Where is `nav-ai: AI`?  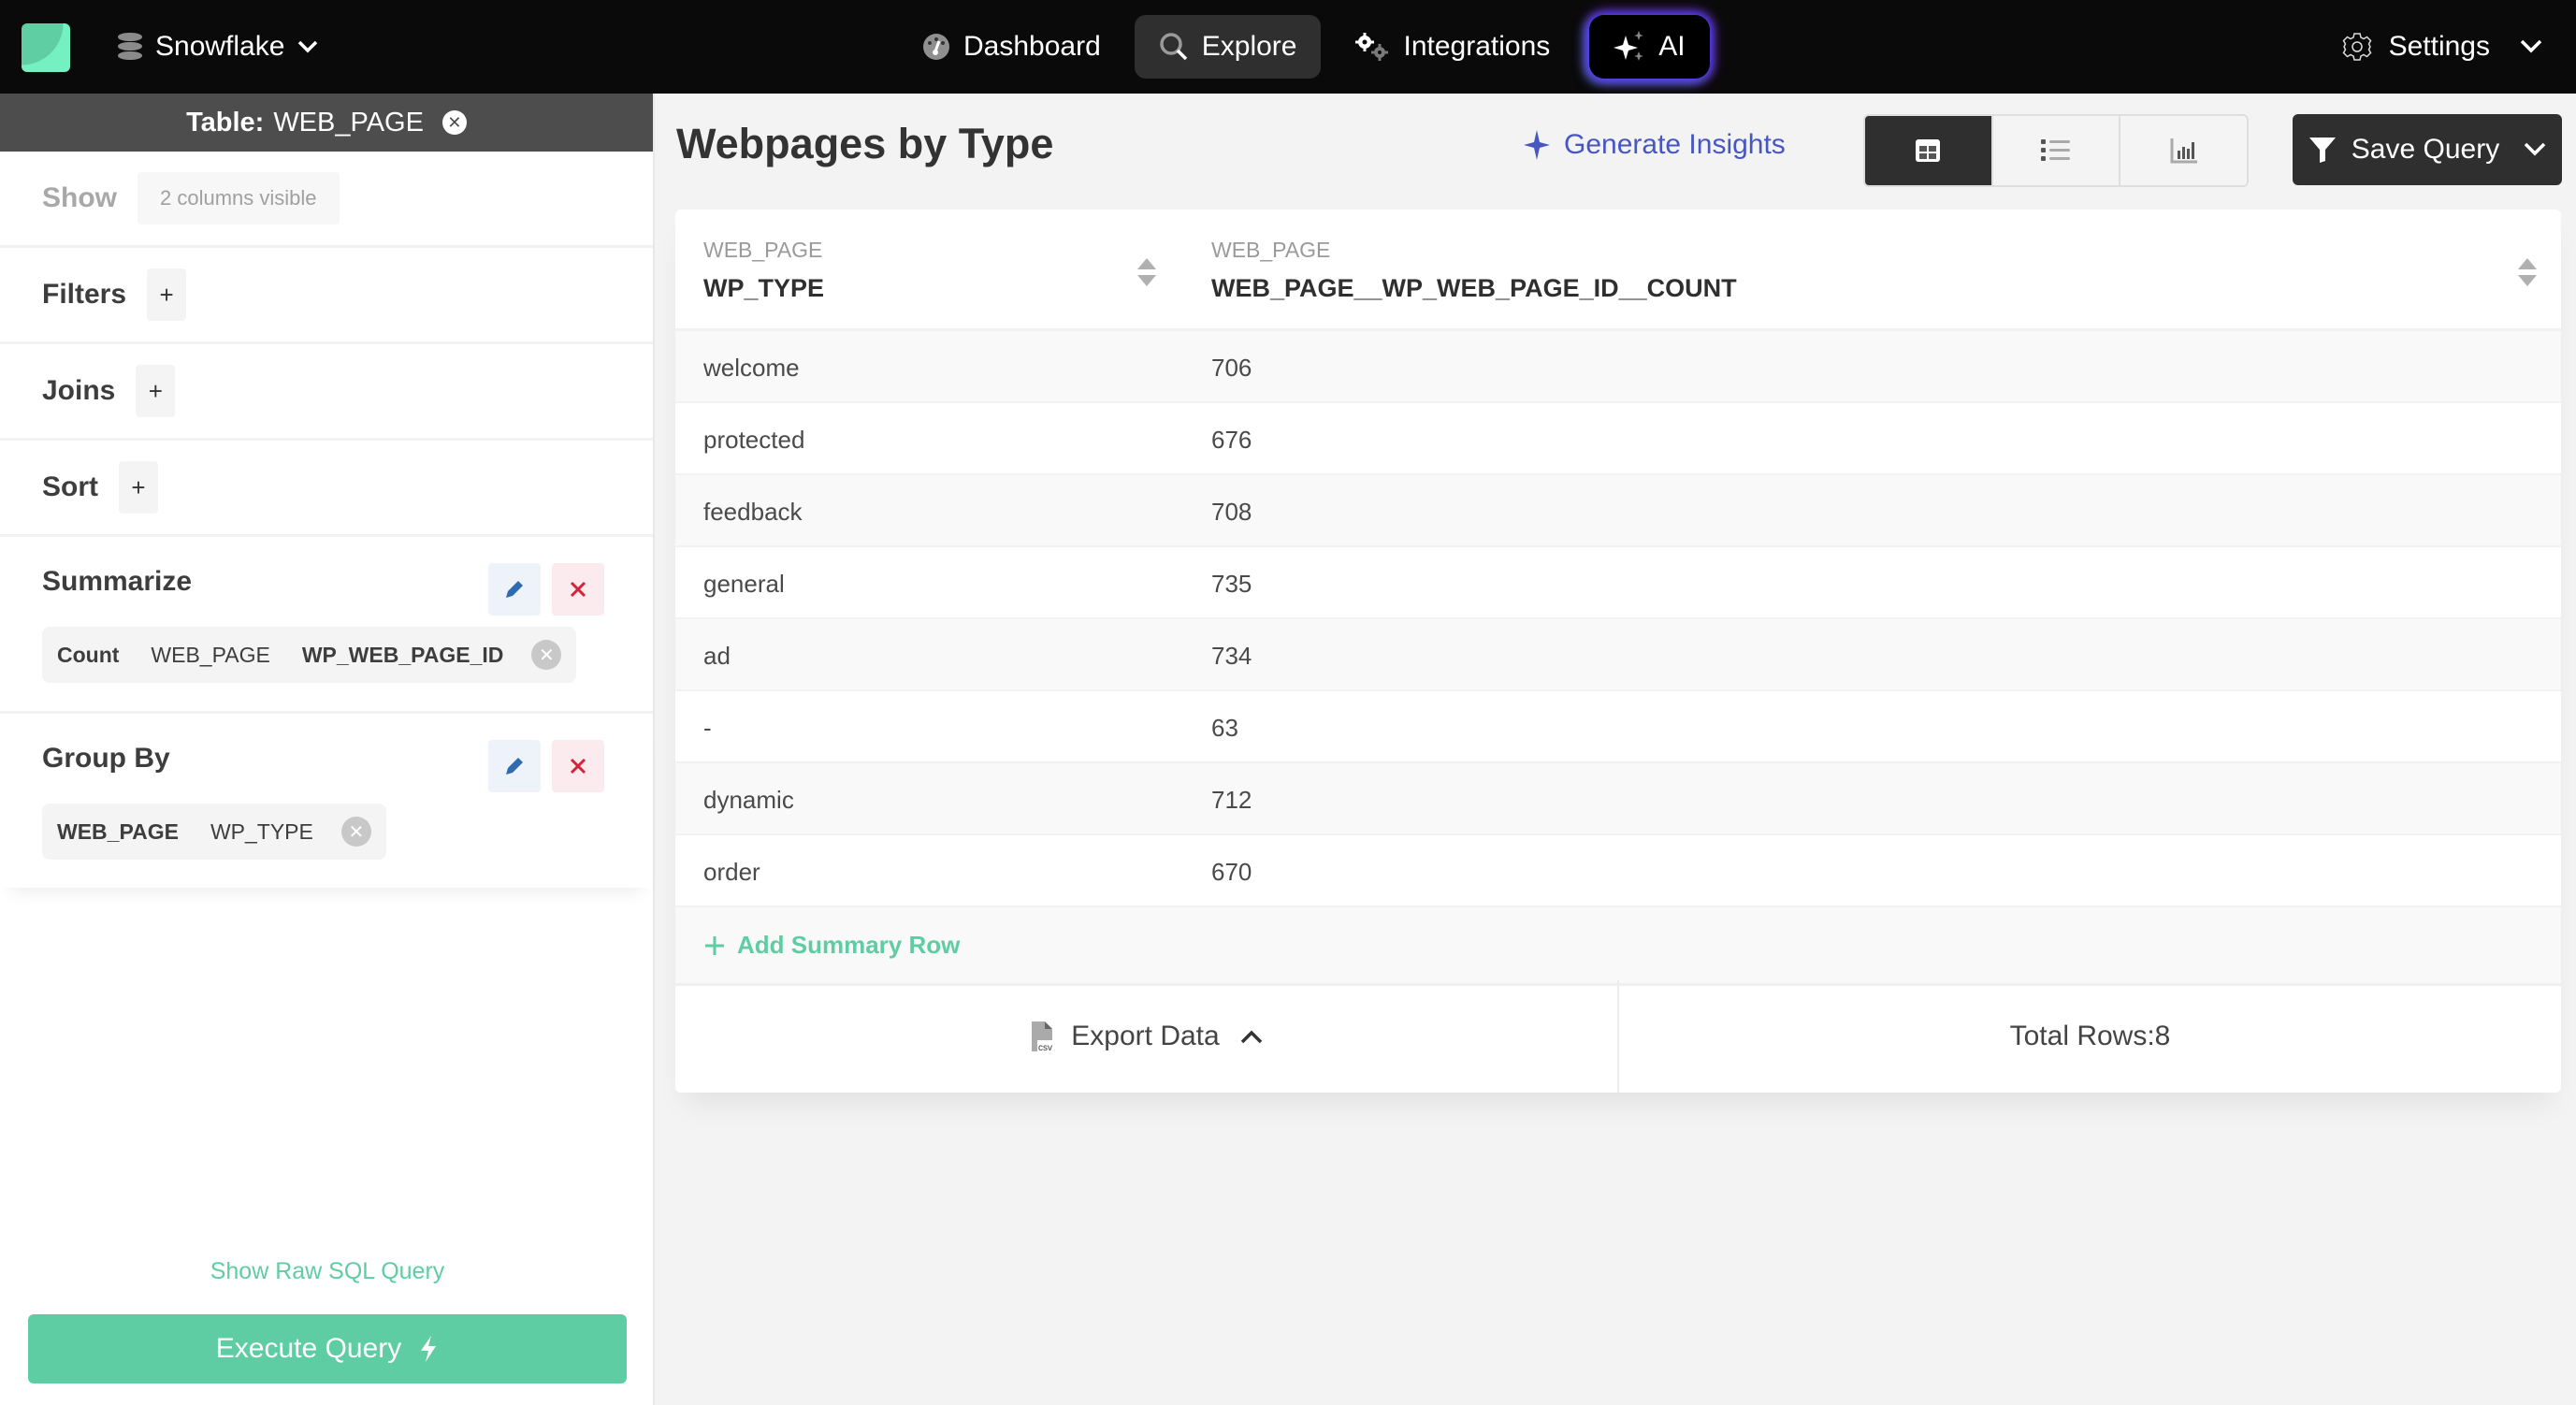 nav-ai: AI is located at coordinates (1650, 47).